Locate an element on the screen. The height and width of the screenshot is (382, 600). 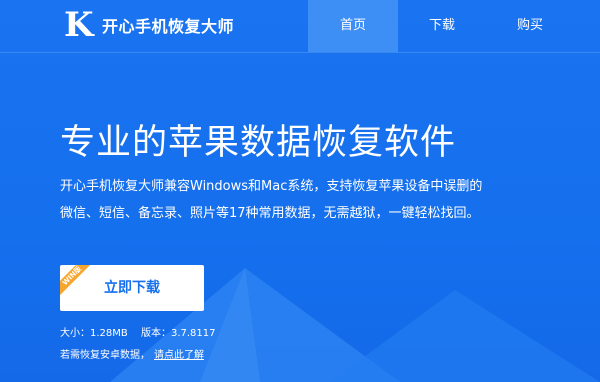
download-button-label: 立即下载 is located at coordinates (132, 288).